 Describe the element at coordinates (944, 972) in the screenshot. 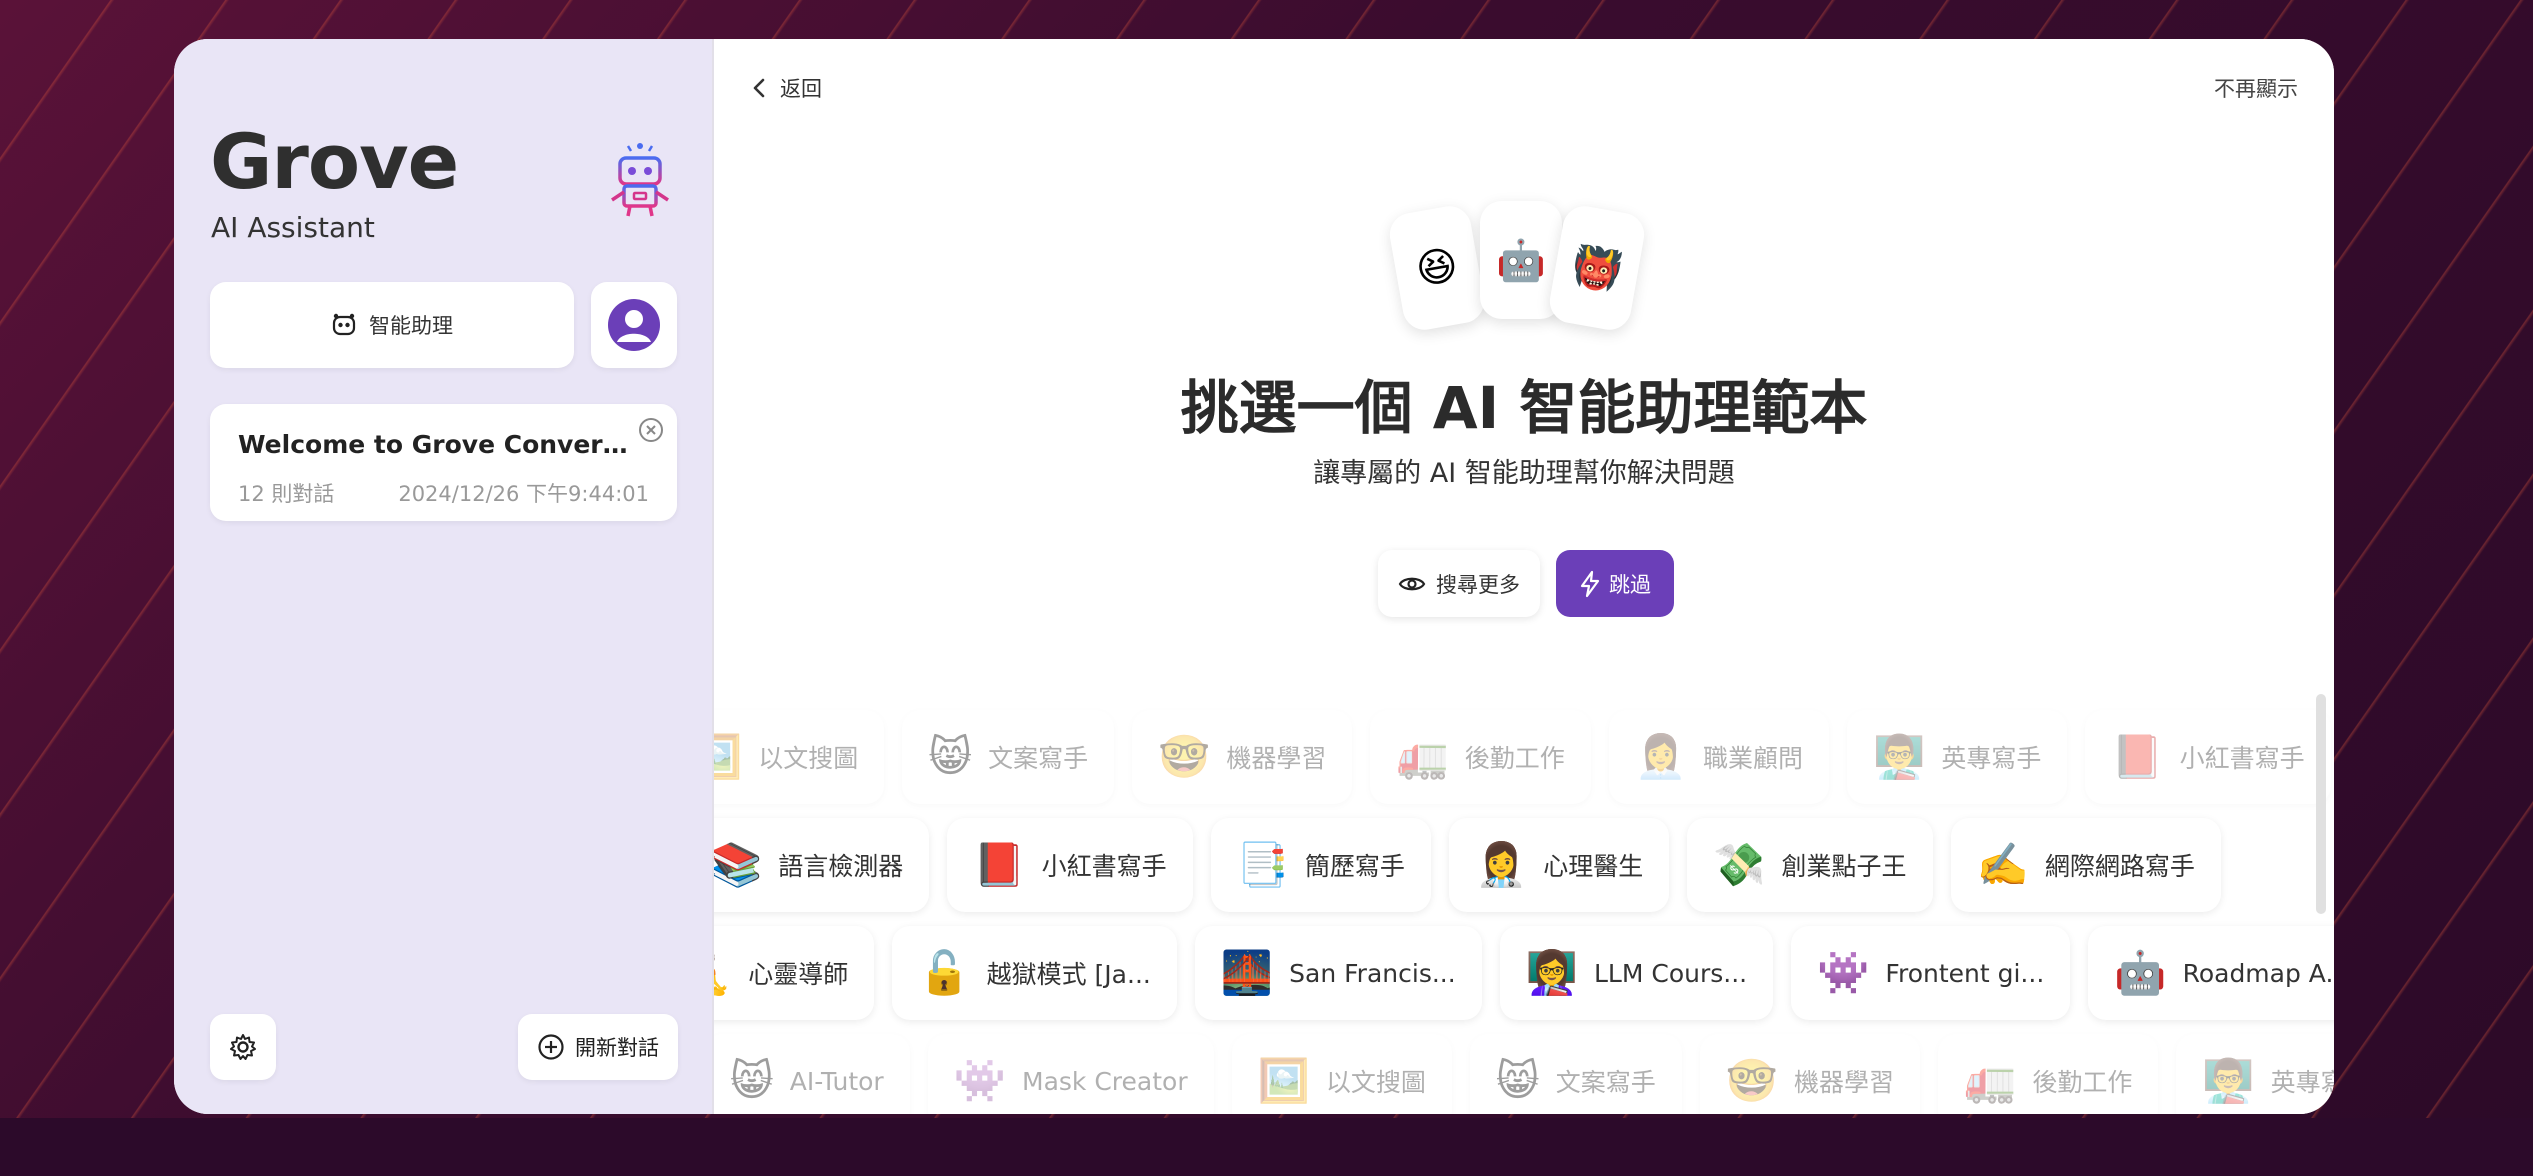

I see `mask-emoji-icon: 🔓` at that location.